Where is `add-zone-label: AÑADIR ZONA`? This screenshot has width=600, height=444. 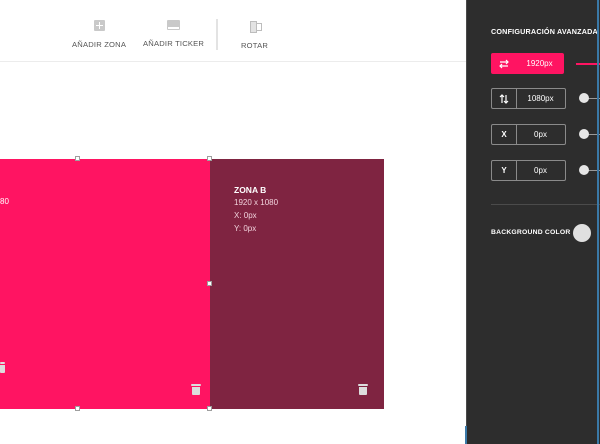
add-zone-label: AÑADIR ZONA is located at coordinates (99, 44).